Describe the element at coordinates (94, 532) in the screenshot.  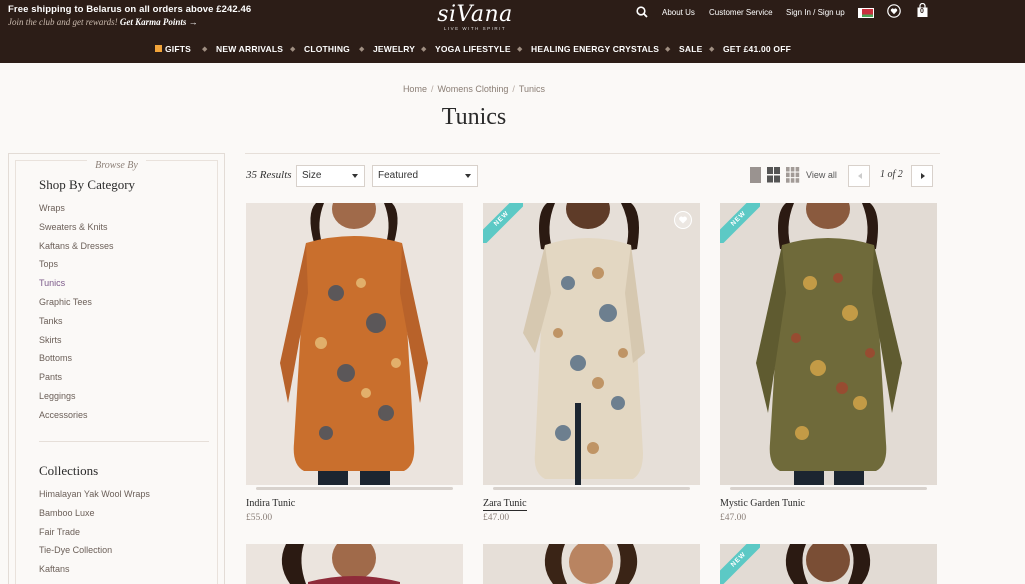
I see `collection-item-fair-trade: Fair Trade` at that location.